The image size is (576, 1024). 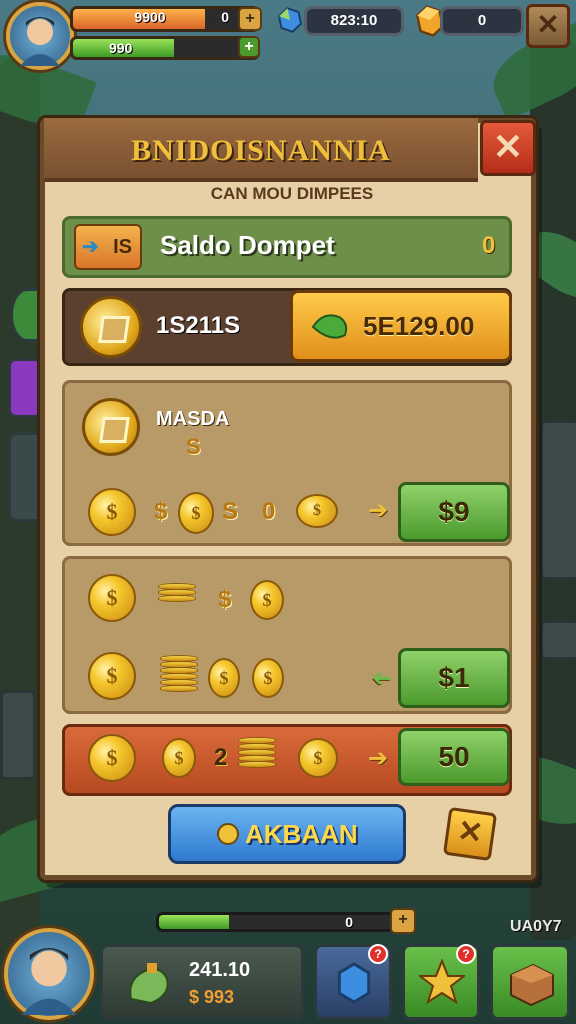 I want to click on add-progress-button: +, so click(x=403, y=921).